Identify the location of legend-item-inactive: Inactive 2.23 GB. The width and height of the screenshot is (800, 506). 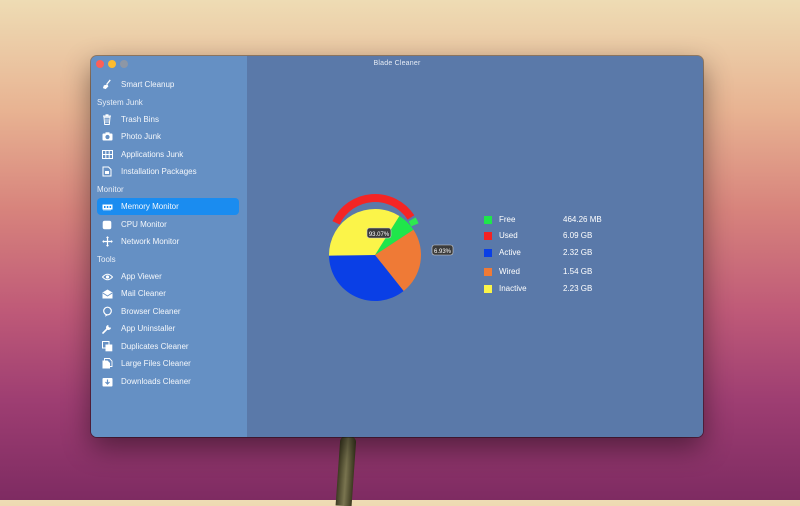
(538, 288).